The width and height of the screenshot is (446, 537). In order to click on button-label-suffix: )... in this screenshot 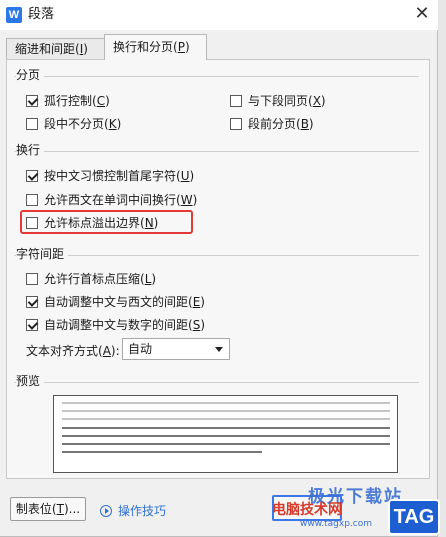, I will do `click(72, 509)`.